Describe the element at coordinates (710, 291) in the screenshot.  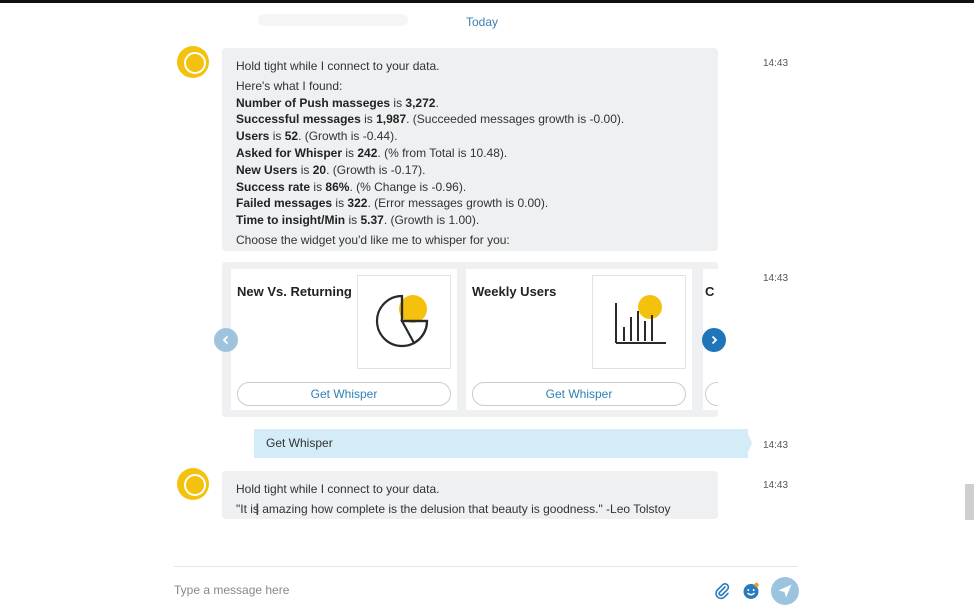
I see `card-title: C` at that location.